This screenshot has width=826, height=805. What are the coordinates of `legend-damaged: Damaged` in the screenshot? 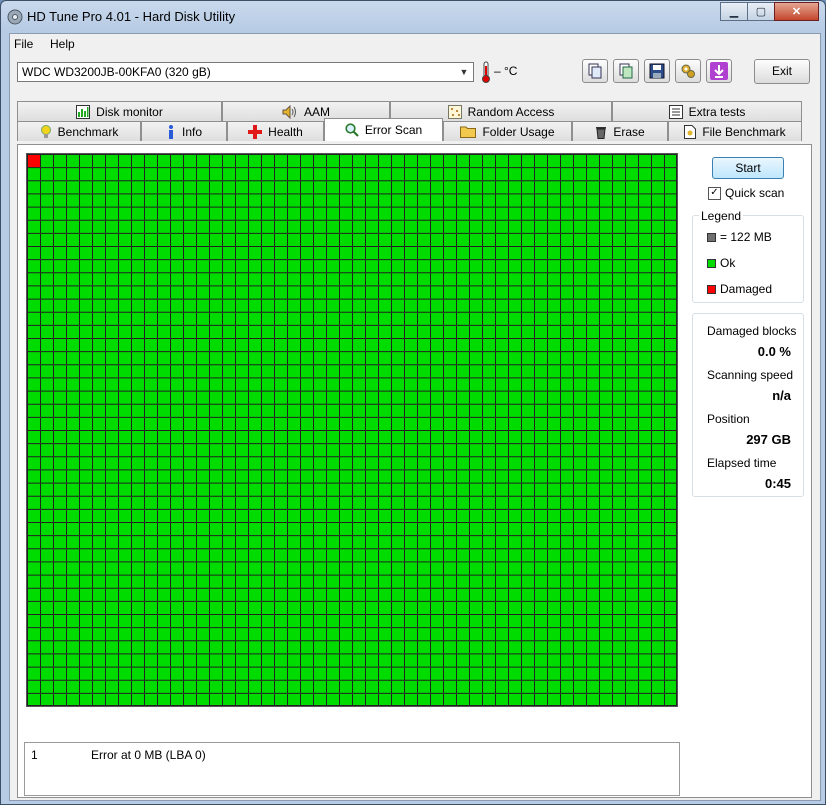 It's located at (739, 289).